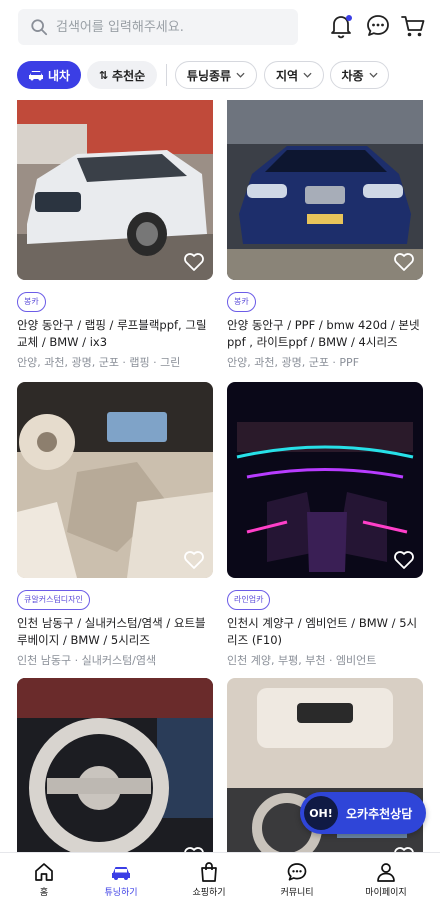 The image size is (440, 907). I want to click on post-title: 인천시 계양구 / 엠비언트 / BMW / 5시리즈 (F10), so click(322, 631).